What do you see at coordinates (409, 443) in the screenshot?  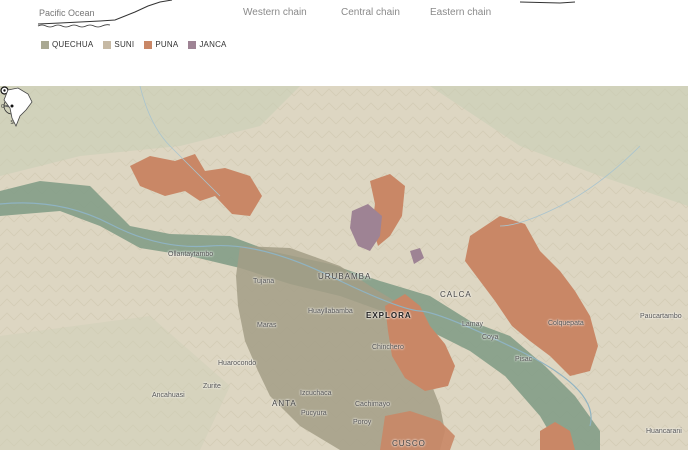 I see `place-cusco: CUSCO` at bounding box center [409, 443].